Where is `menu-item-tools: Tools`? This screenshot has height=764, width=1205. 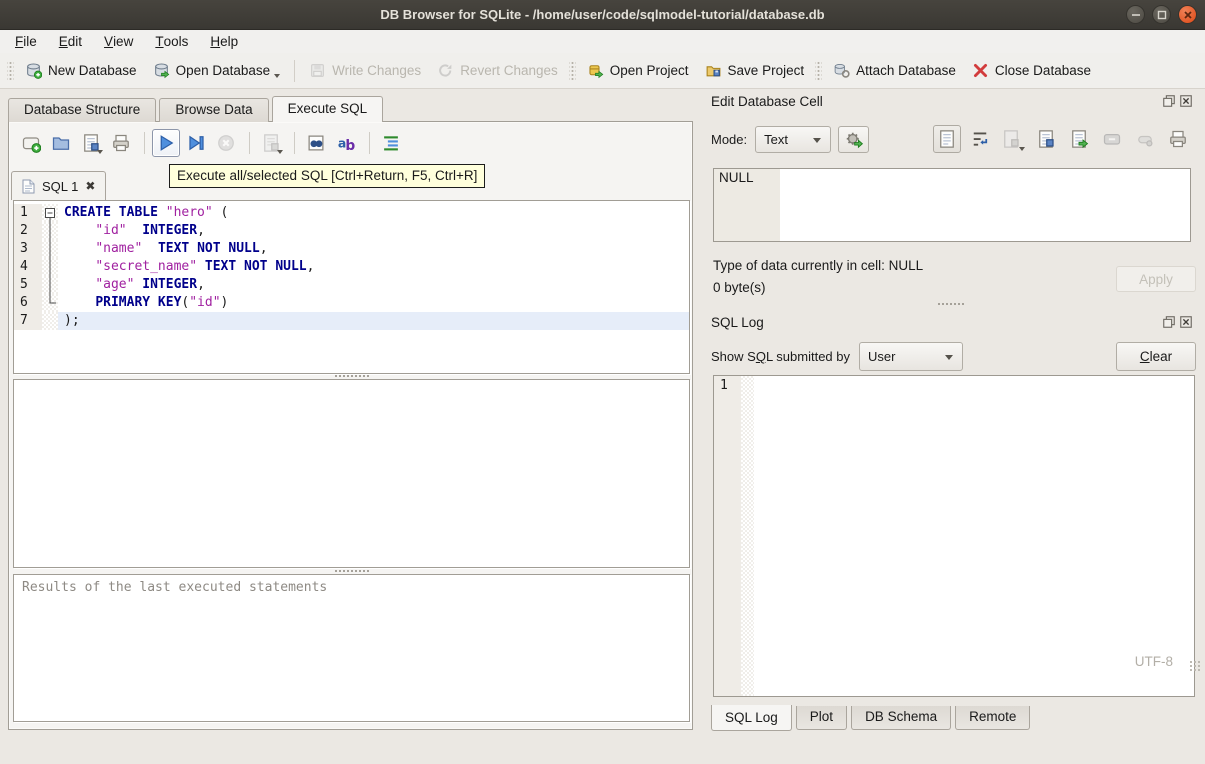 menu-item-tools: Tools is located at coordinates (171, 41).